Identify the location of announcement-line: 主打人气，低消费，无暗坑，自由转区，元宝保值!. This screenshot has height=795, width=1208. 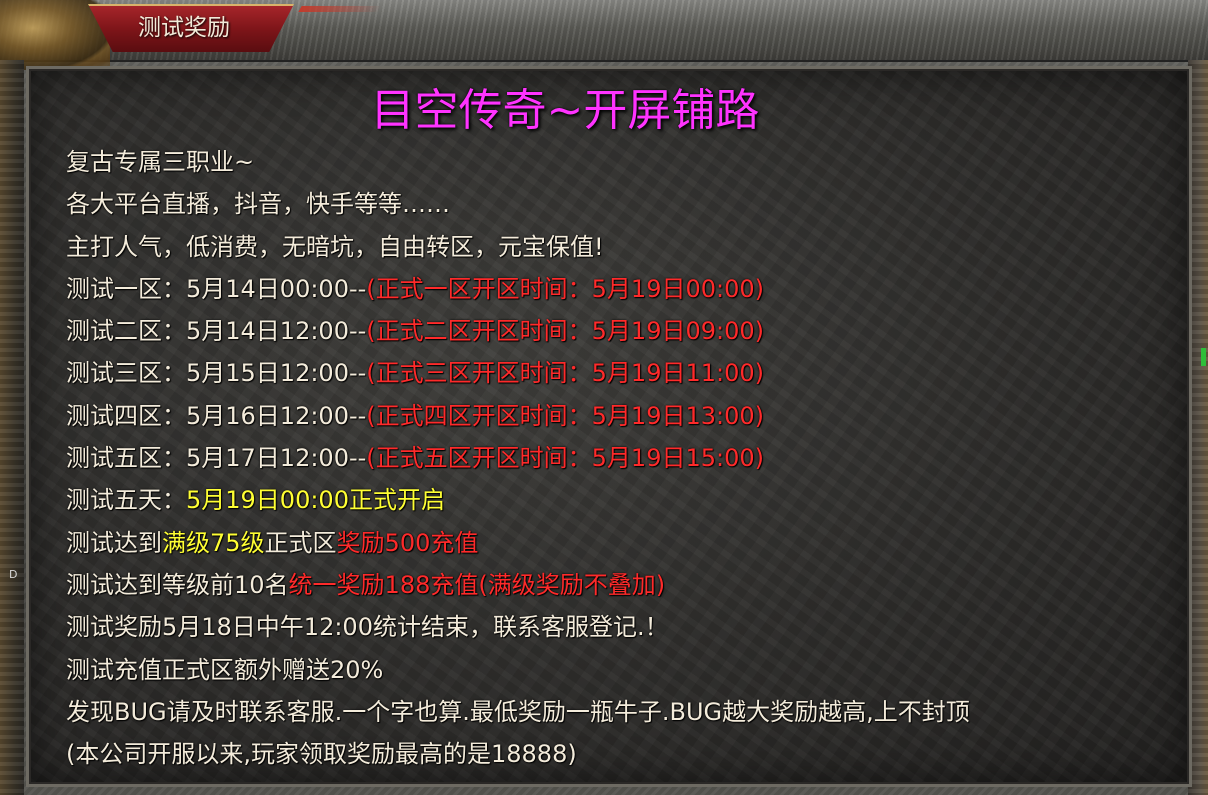
(518, 247).